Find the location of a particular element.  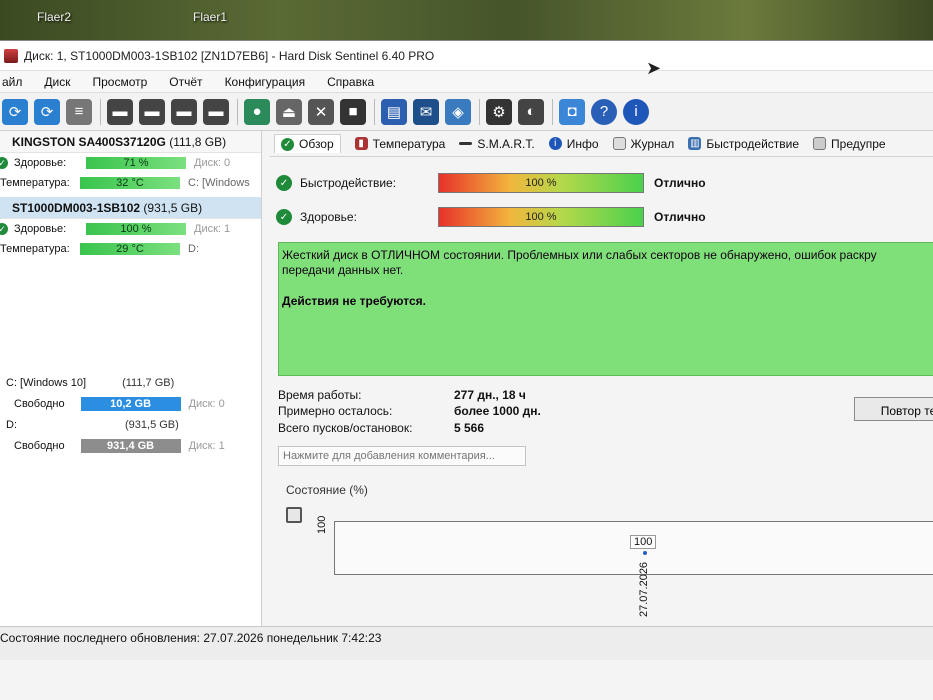

tab-overview: ✓ Обзор is located at coordinates (307, 143).